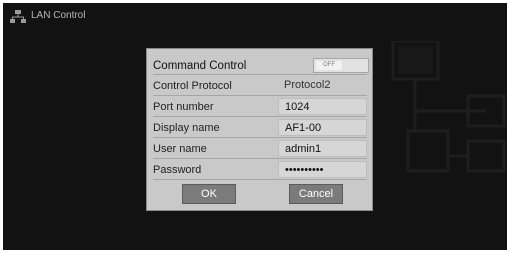 This screenshot has width=510, height=253. Describe the element at coordinates (255, 14) in the screenshot. I see `app-bar: LAN Control` at that location.